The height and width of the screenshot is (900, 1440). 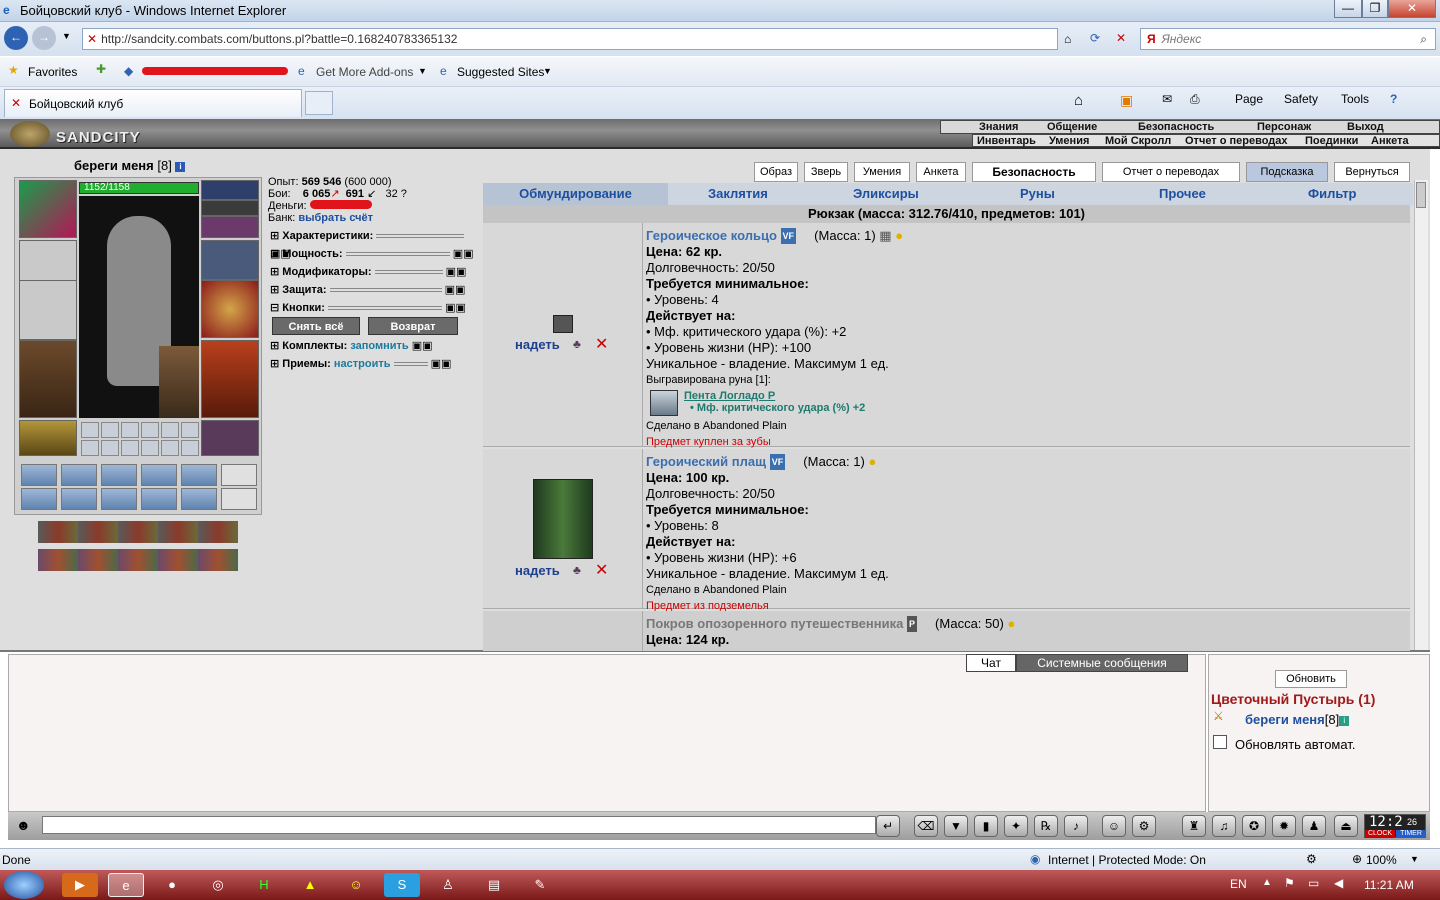 I want to click on tab-spells: Заклятия, so click(x=738, y=193).